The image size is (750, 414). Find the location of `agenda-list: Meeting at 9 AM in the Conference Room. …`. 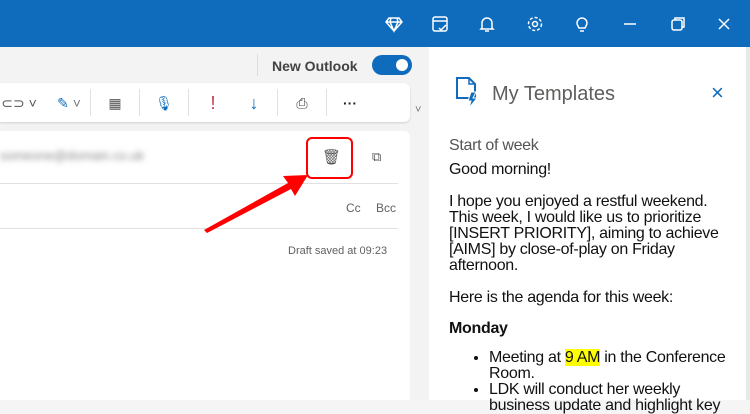

agenda-list: Meeting at 9 AM in the Conference Room. … is located at coordinates (594, 381).